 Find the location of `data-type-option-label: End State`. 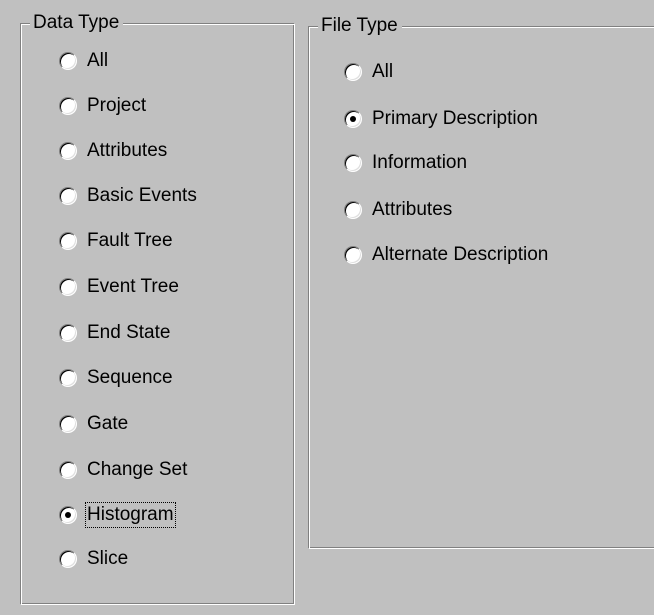

data-type-option-label: End State is located at coordinates (129, 332).